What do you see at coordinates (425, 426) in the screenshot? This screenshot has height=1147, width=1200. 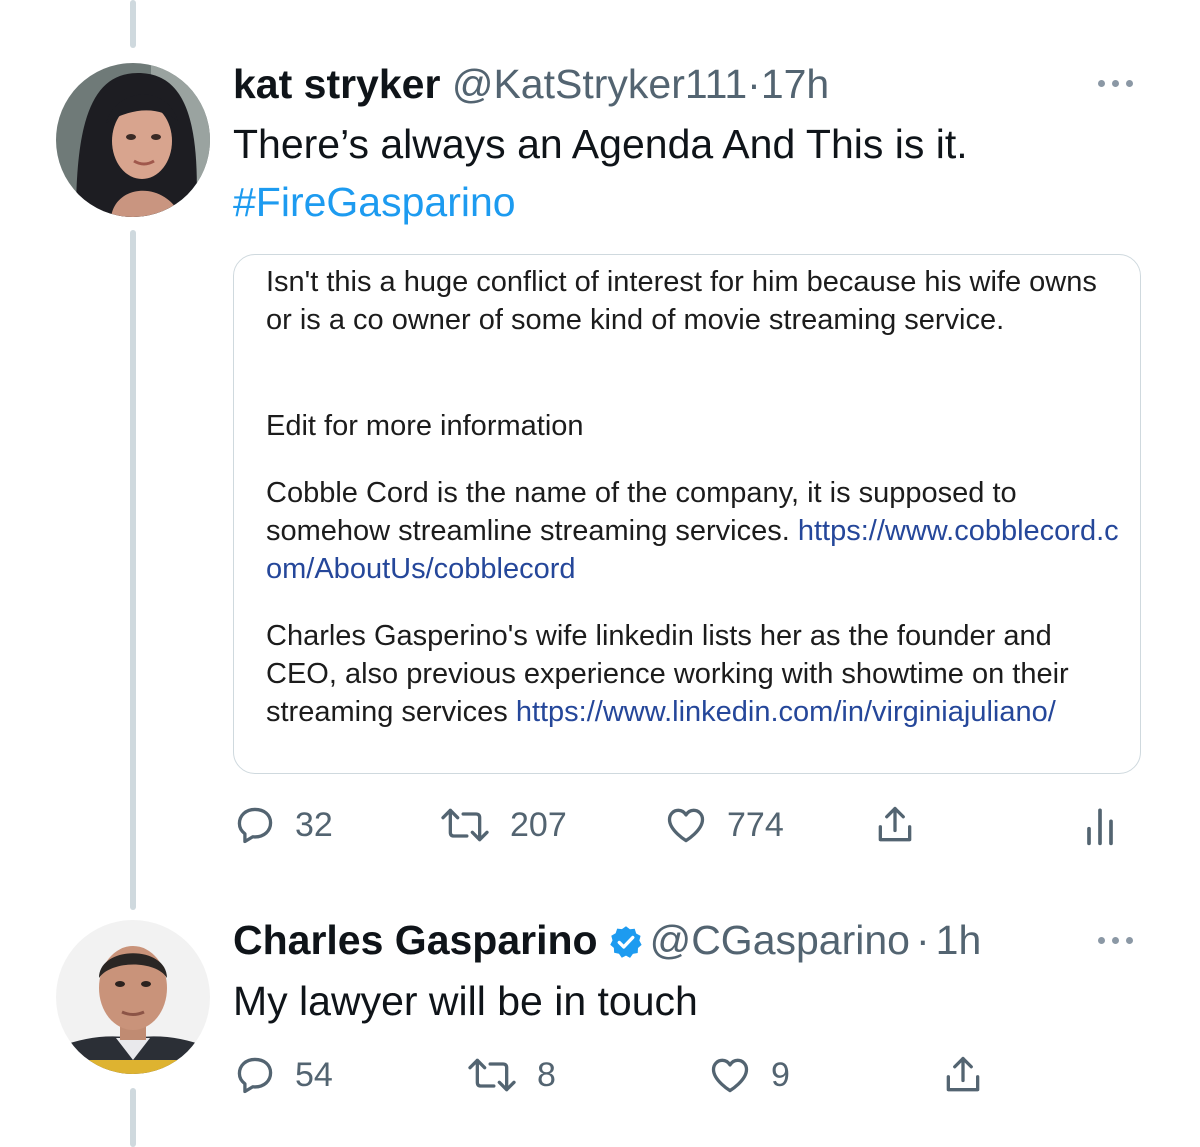 I see `quote-paragraph-2: Edit for more information` at bounding box center [425, 426].